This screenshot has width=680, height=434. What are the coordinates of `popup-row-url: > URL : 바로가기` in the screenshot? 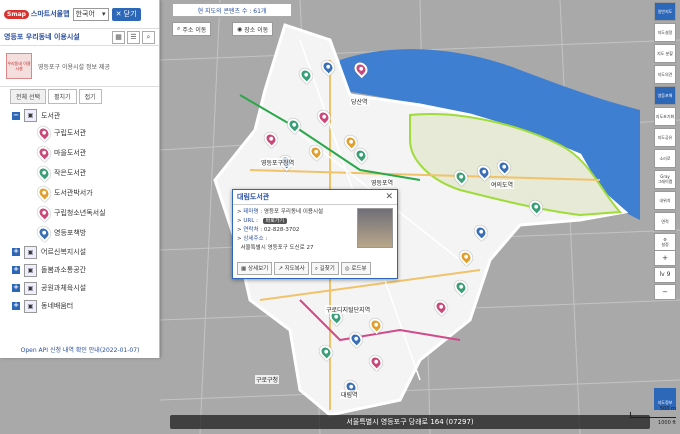 It's located at (297, 221).